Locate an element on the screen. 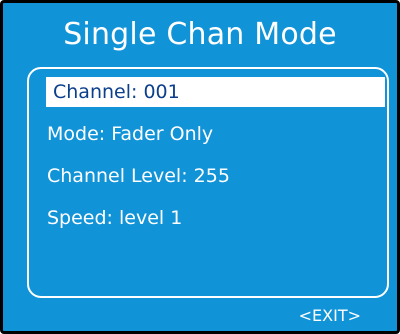  menu-item-mode: Mode: Fader Only is located at coordinates (130, 134).